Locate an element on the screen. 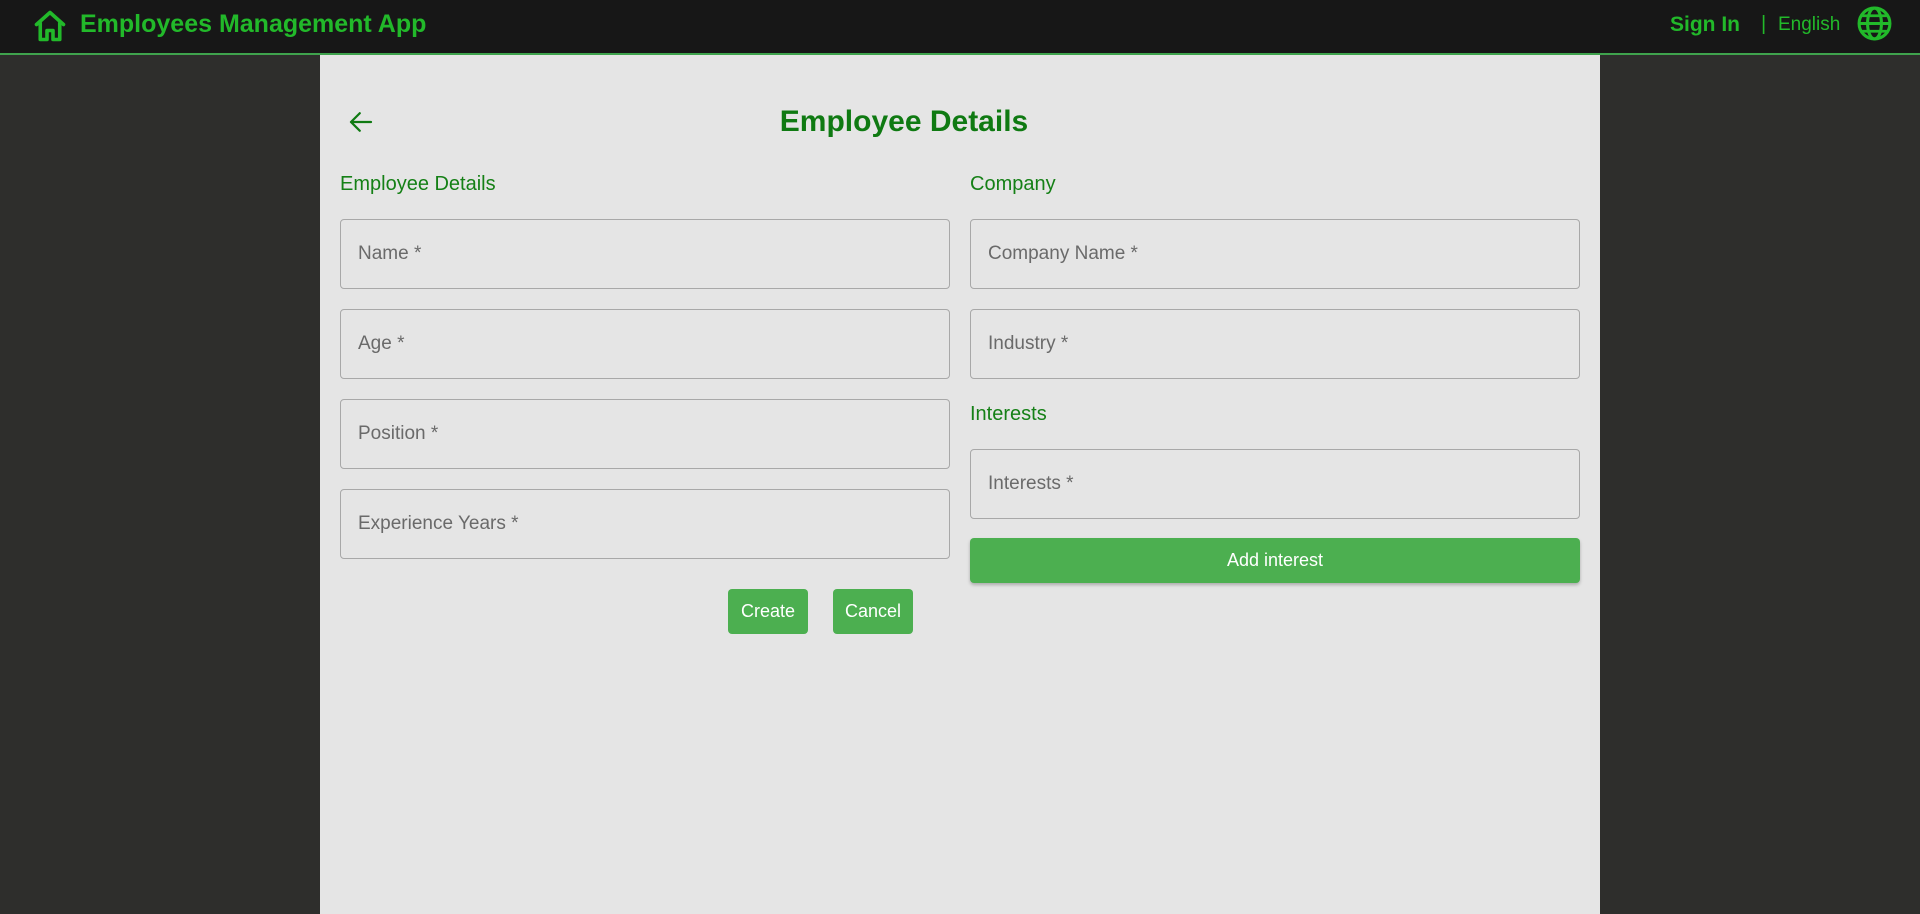  name-field is located at coordinates (645, 254).